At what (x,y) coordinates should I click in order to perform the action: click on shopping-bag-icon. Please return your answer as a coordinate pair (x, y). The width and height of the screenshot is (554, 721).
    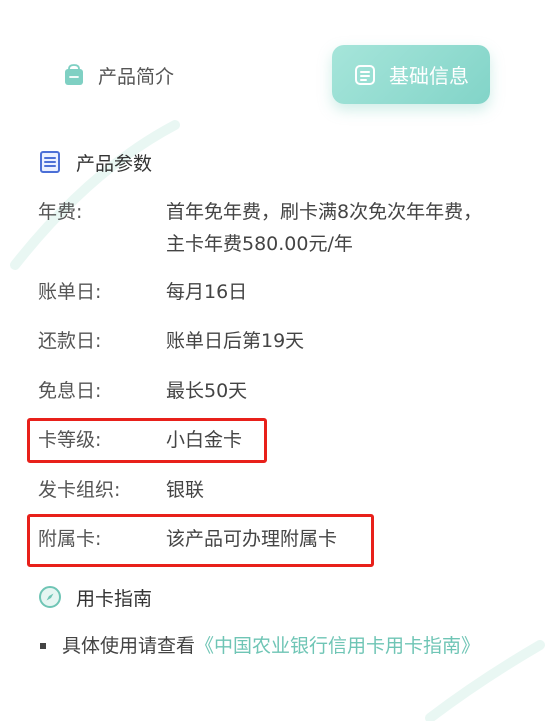
    Looking at the image, I should click on (74, 75).